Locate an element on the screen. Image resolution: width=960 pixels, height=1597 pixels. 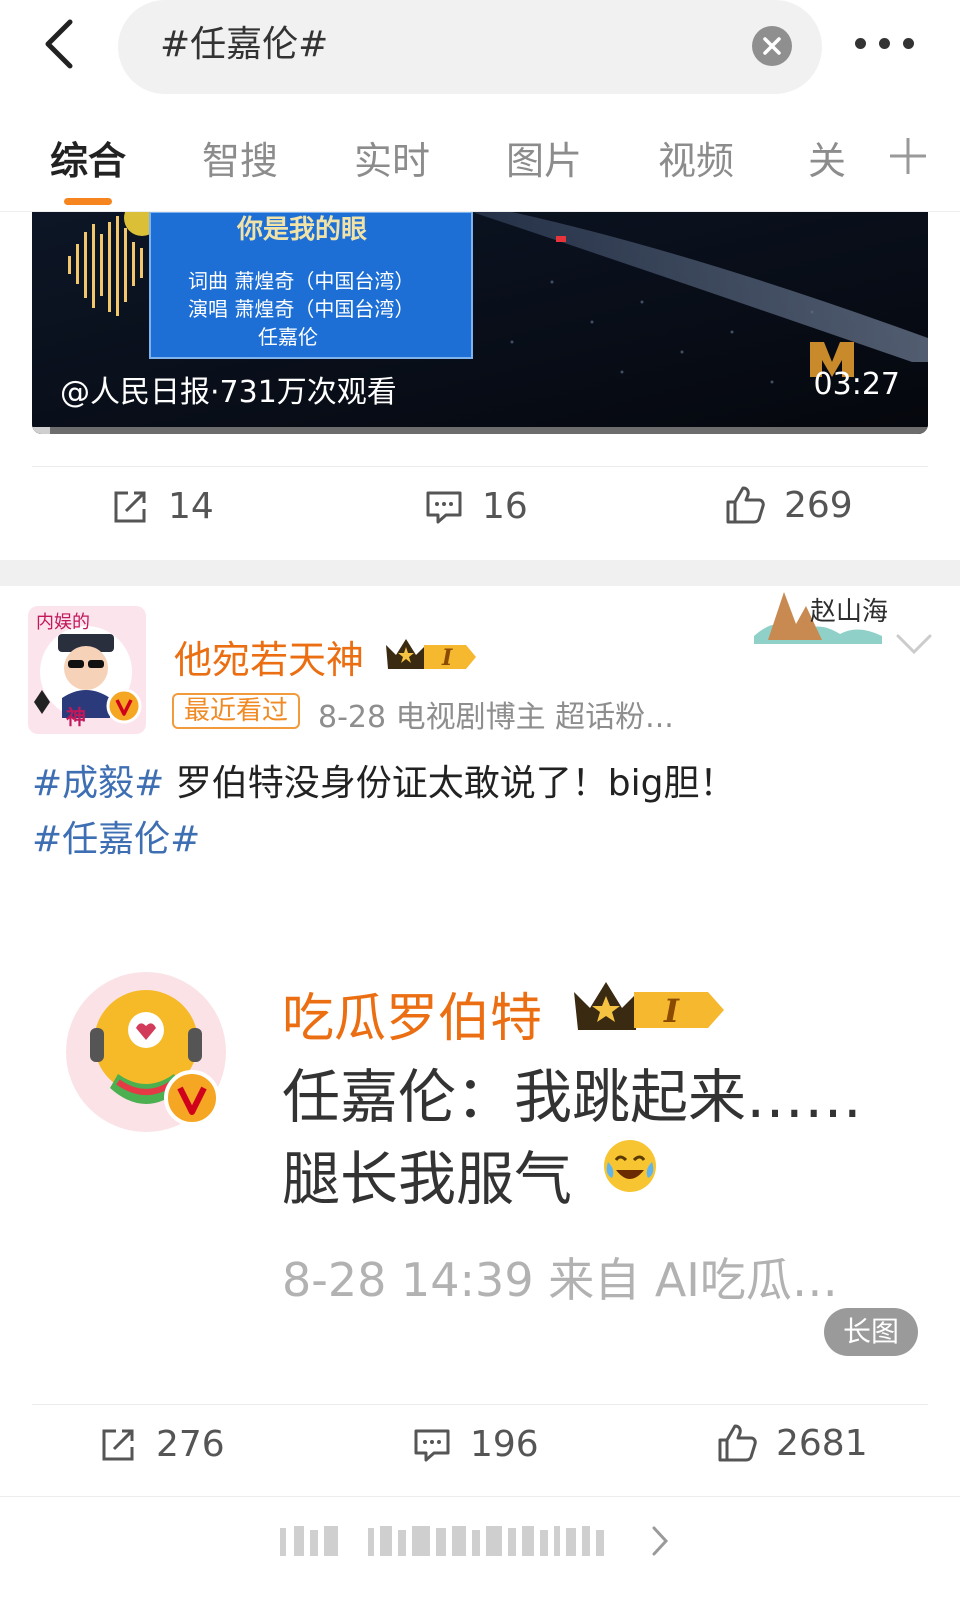
avatar: 内娱的 神 is located at coordinates (87, 670).